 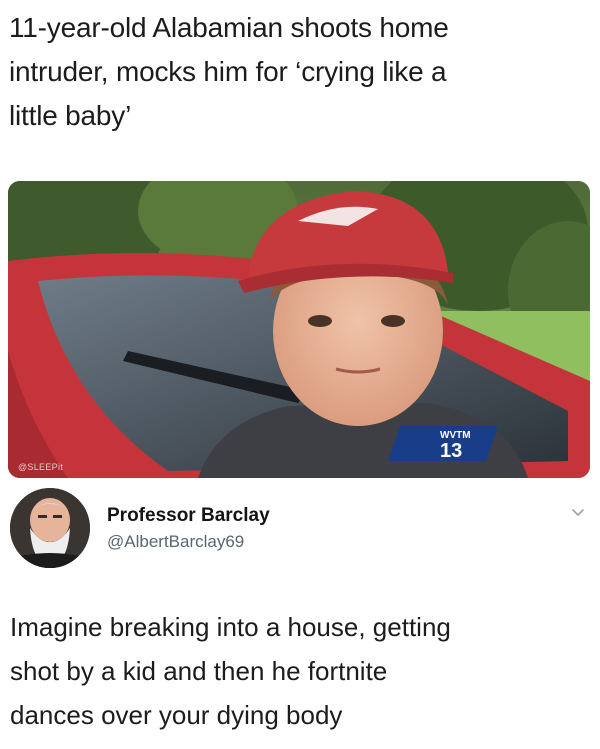 What do you see at coordinates (229, 27) in the screenshot?
I see `headline-line-1: 11-year-old Alabamian shoots home` at bounding box center [229, 27].